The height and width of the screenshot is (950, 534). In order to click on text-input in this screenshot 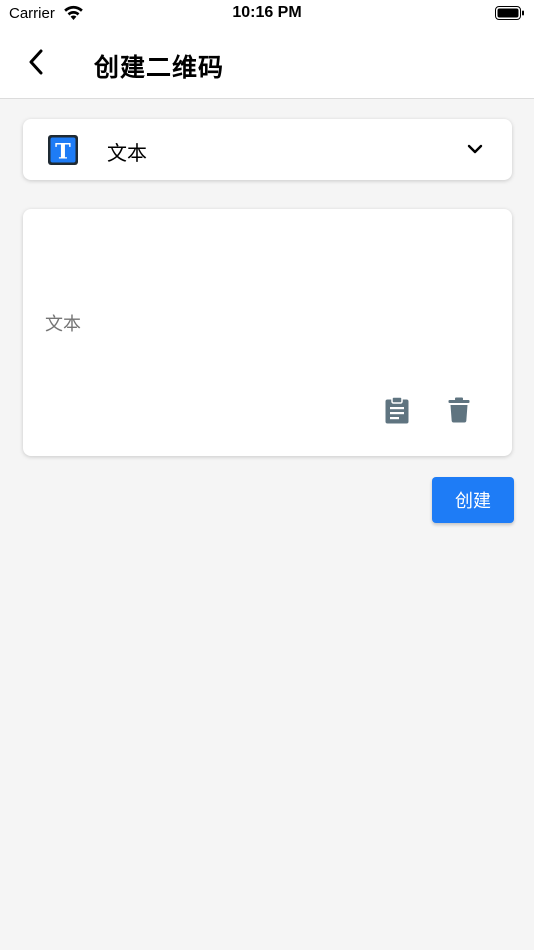, I will do `click(265, 324)`.